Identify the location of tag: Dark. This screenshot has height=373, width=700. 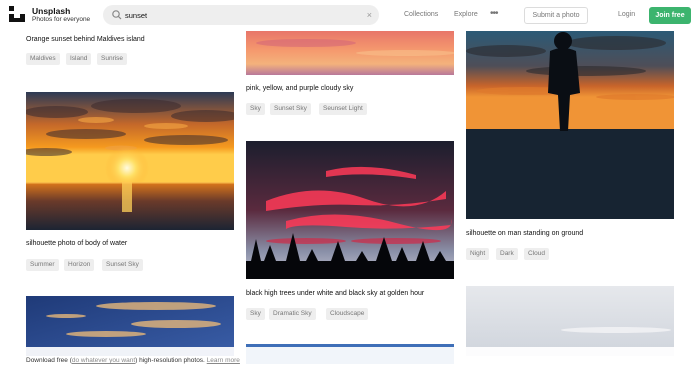
(507, 254).